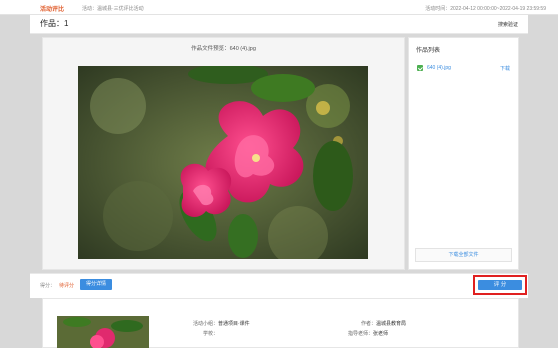 This screenshot has width=558, height=348. I want to click on rate-button: 评 分, so click(500, 285).